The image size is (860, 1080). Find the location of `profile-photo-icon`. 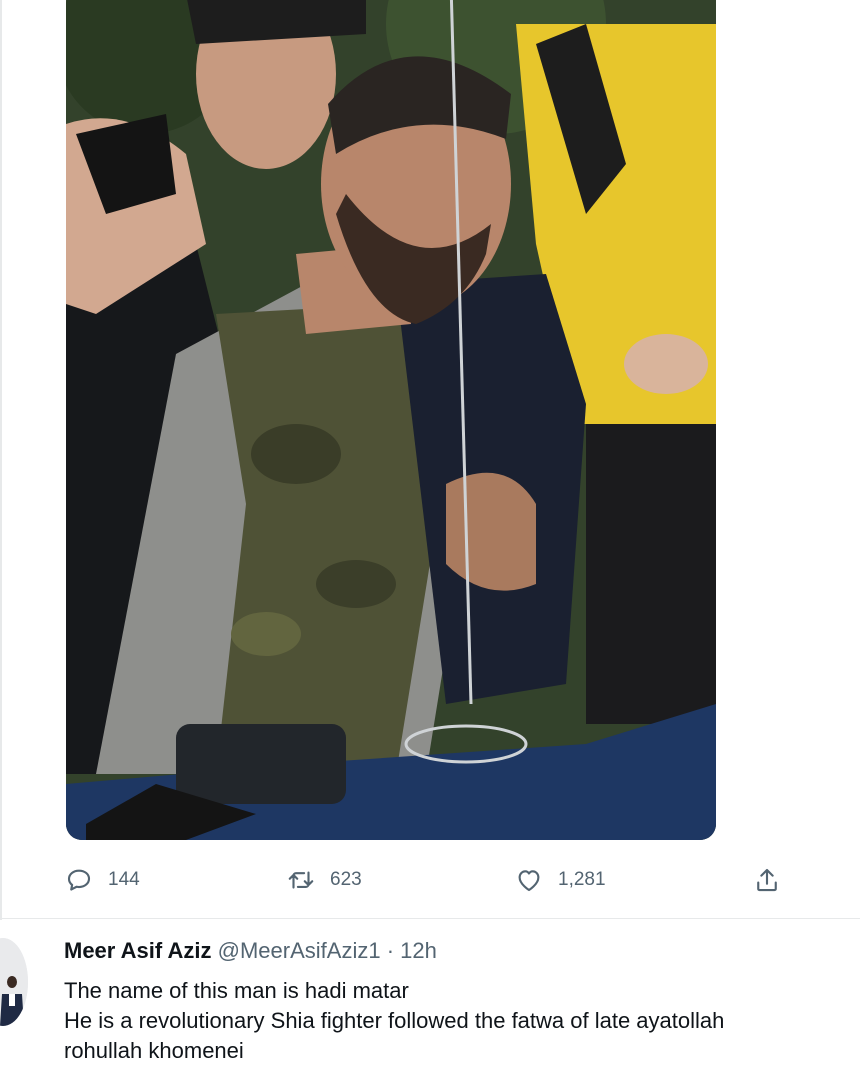

profile-photo-icon is located at coordinates (14, 982).